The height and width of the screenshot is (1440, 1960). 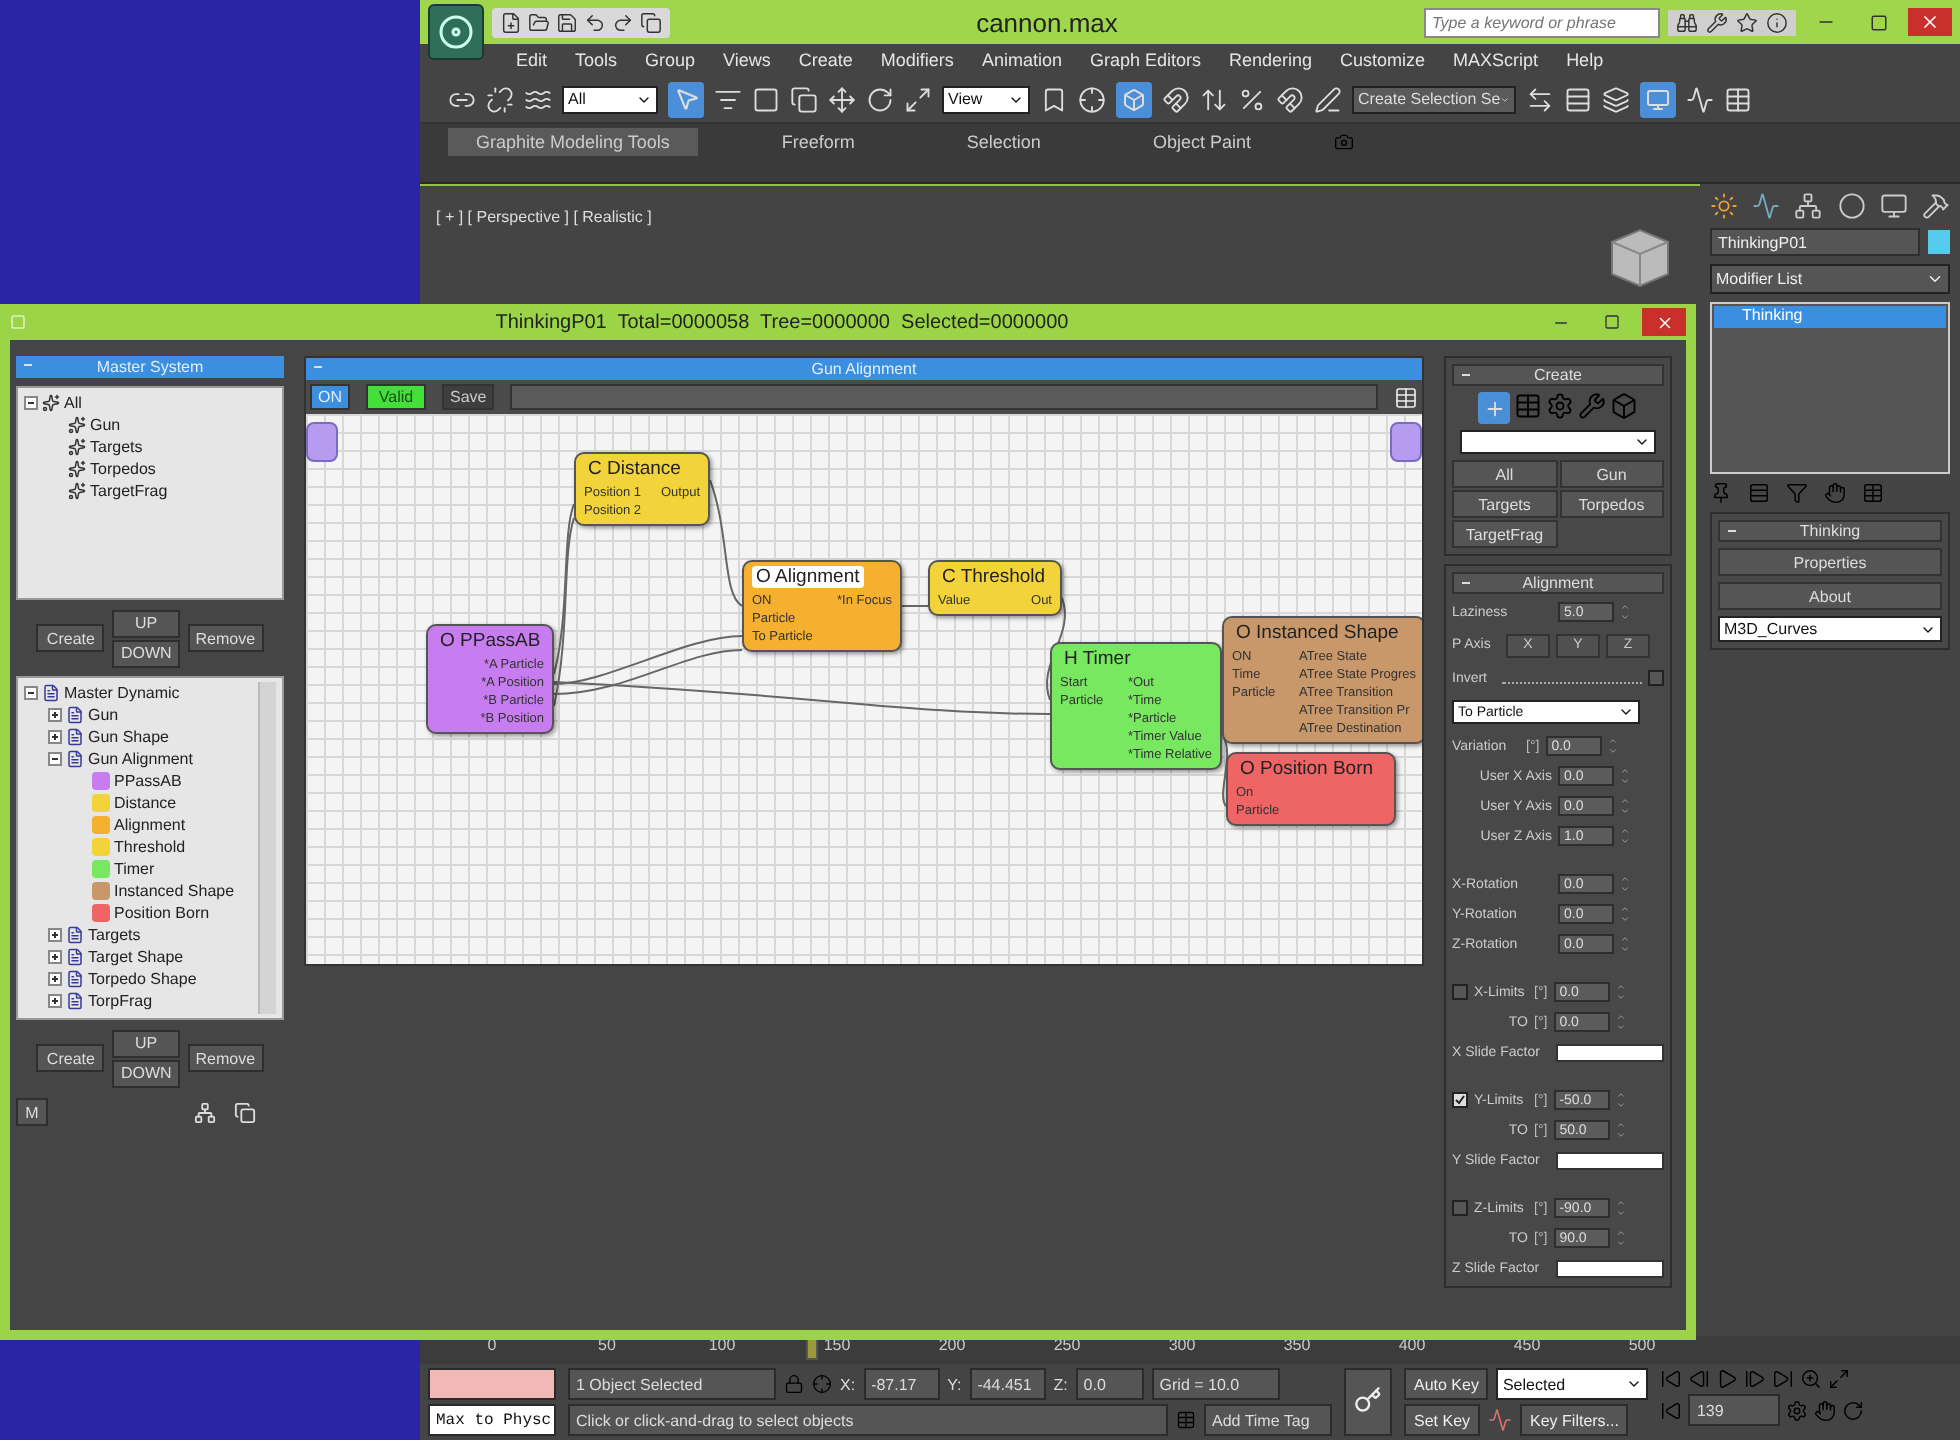 What do you see at coordinates (1815, 242) in the screenshot?
I see `object-name-field: ThinkingP01` at bounding box center [1815, 242].